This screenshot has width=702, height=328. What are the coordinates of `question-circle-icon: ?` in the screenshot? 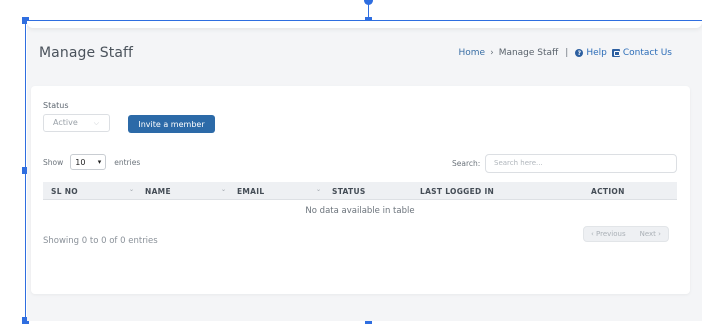 It's located at (579, 53).